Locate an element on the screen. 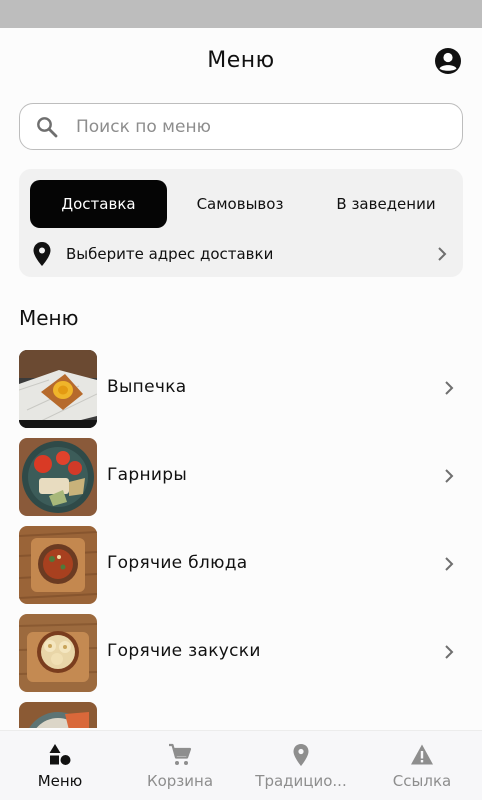  pastry-photo is located at coordinates (58, 389).